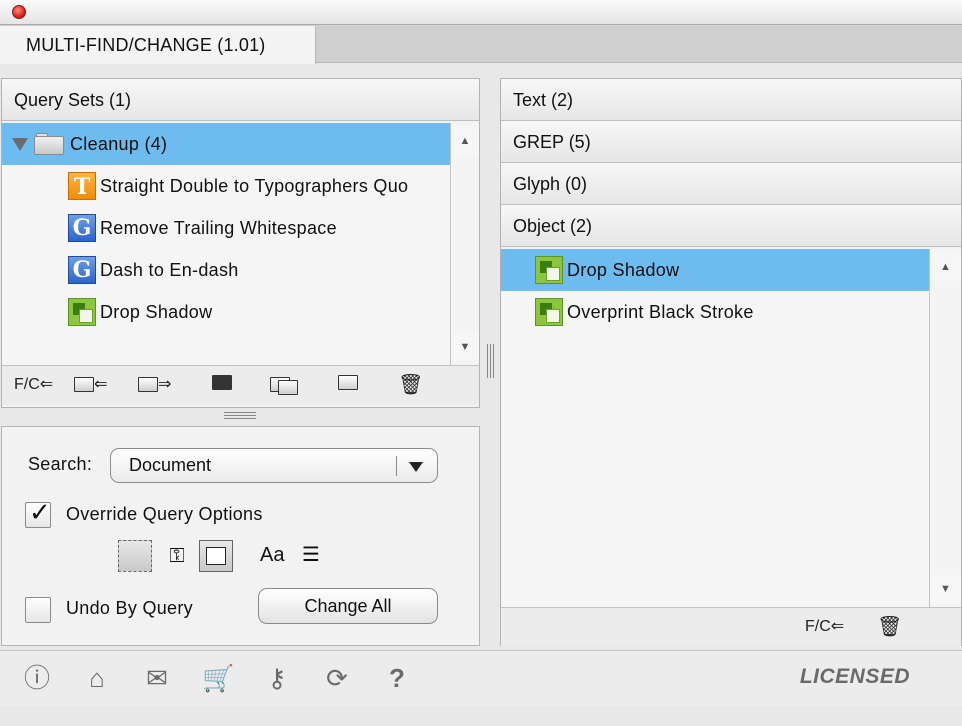 This screenshot has height=726, width=962. What do you see at coordinates (660, 312) in the screenshot?
I see `list-item-label: Overprint Black Stroke` at bounding box center [660, 312].